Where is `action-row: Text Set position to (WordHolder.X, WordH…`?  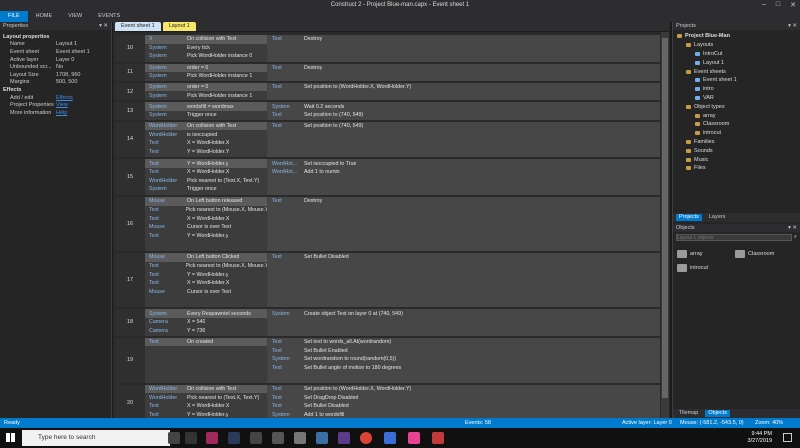
action-row: Text Set position to (WordHolder.X, WordH… is located at coordinates (464, 389).